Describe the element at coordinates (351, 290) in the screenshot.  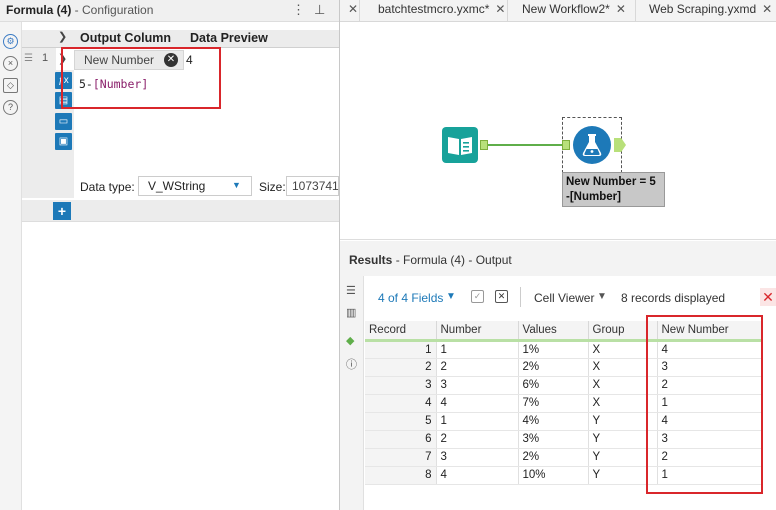
I see `list-icon: ☰` at that location.